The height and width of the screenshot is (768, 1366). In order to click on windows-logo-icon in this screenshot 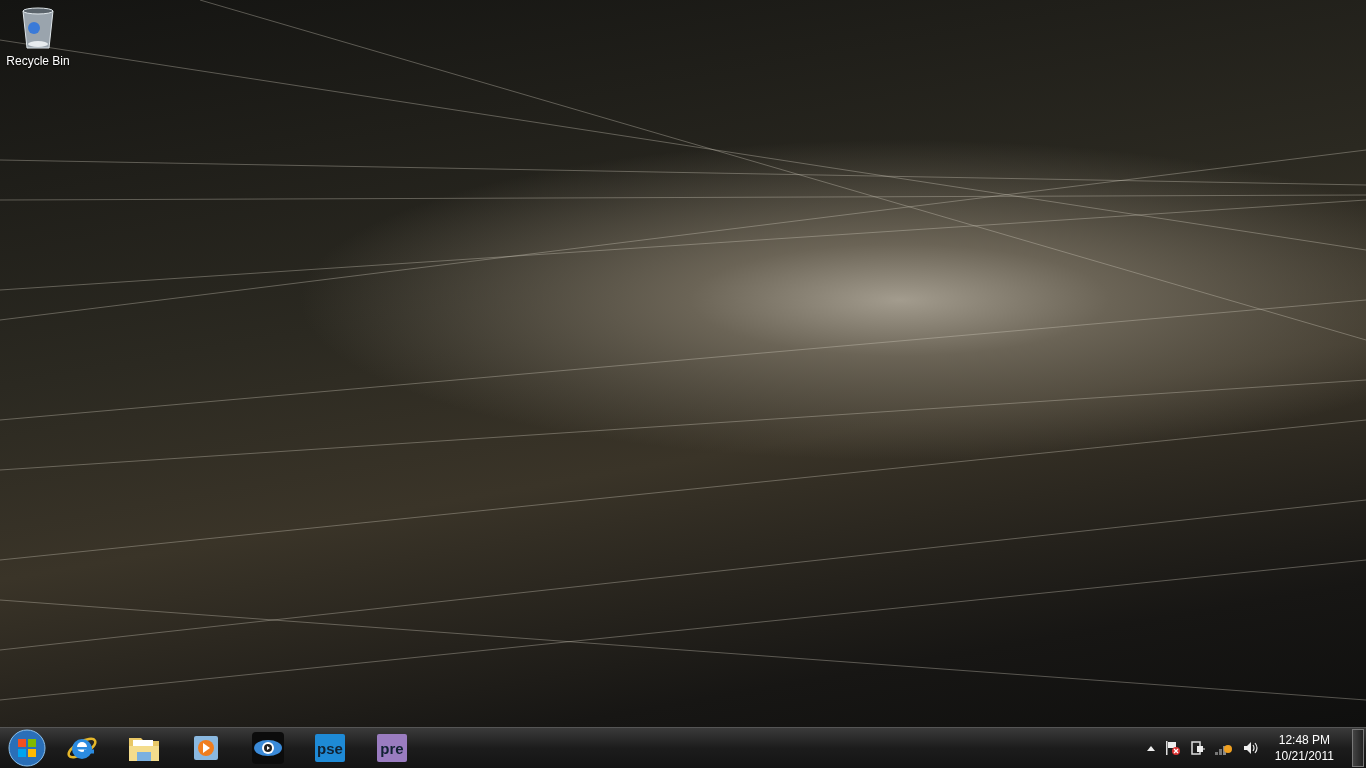, I will do `click(27, 748)`.